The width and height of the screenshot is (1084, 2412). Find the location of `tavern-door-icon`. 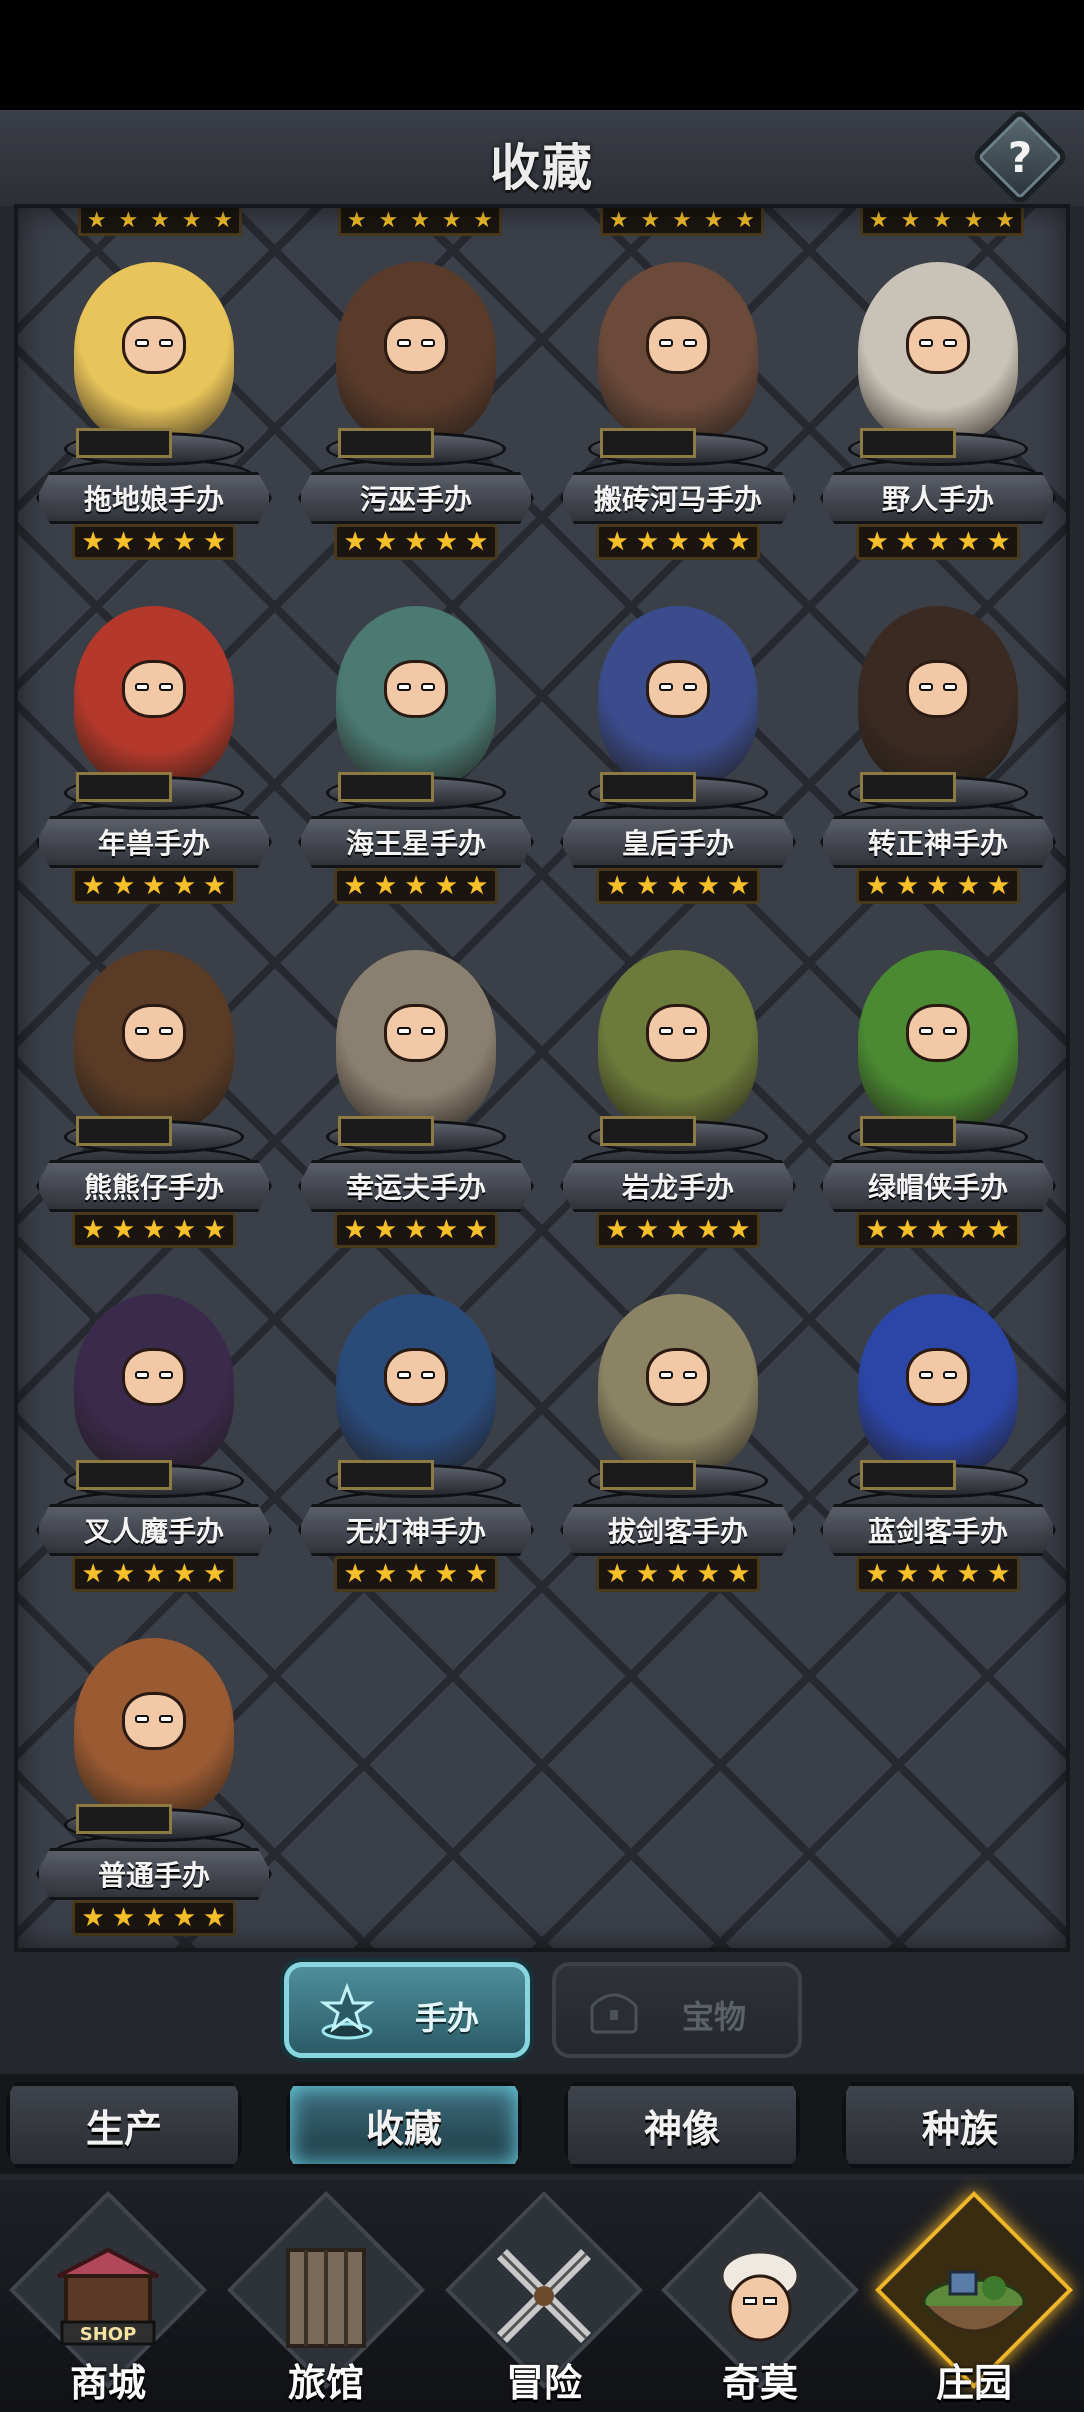

tavern-door-icon is located at coordinates (326, 2298).